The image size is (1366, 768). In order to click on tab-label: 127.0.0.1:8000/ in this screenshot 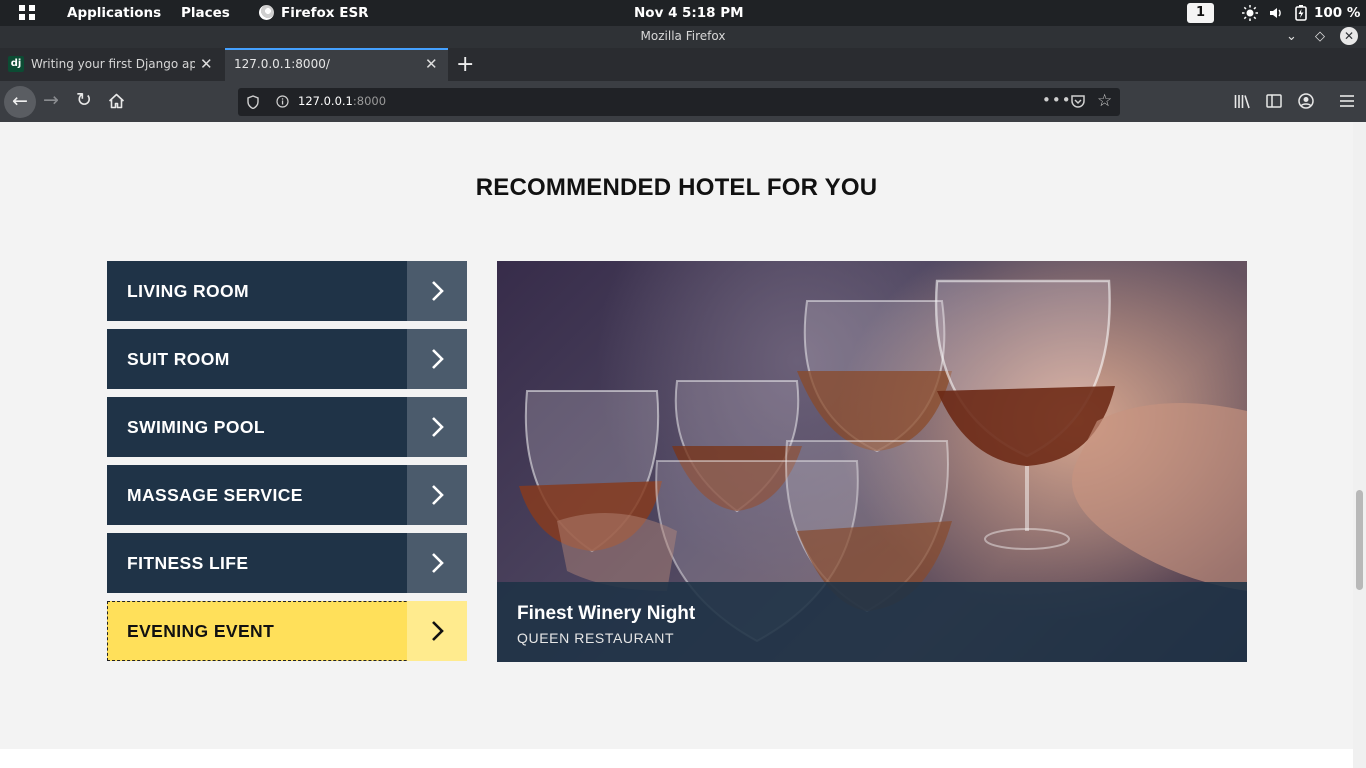, I will do `click(282, 64)`.